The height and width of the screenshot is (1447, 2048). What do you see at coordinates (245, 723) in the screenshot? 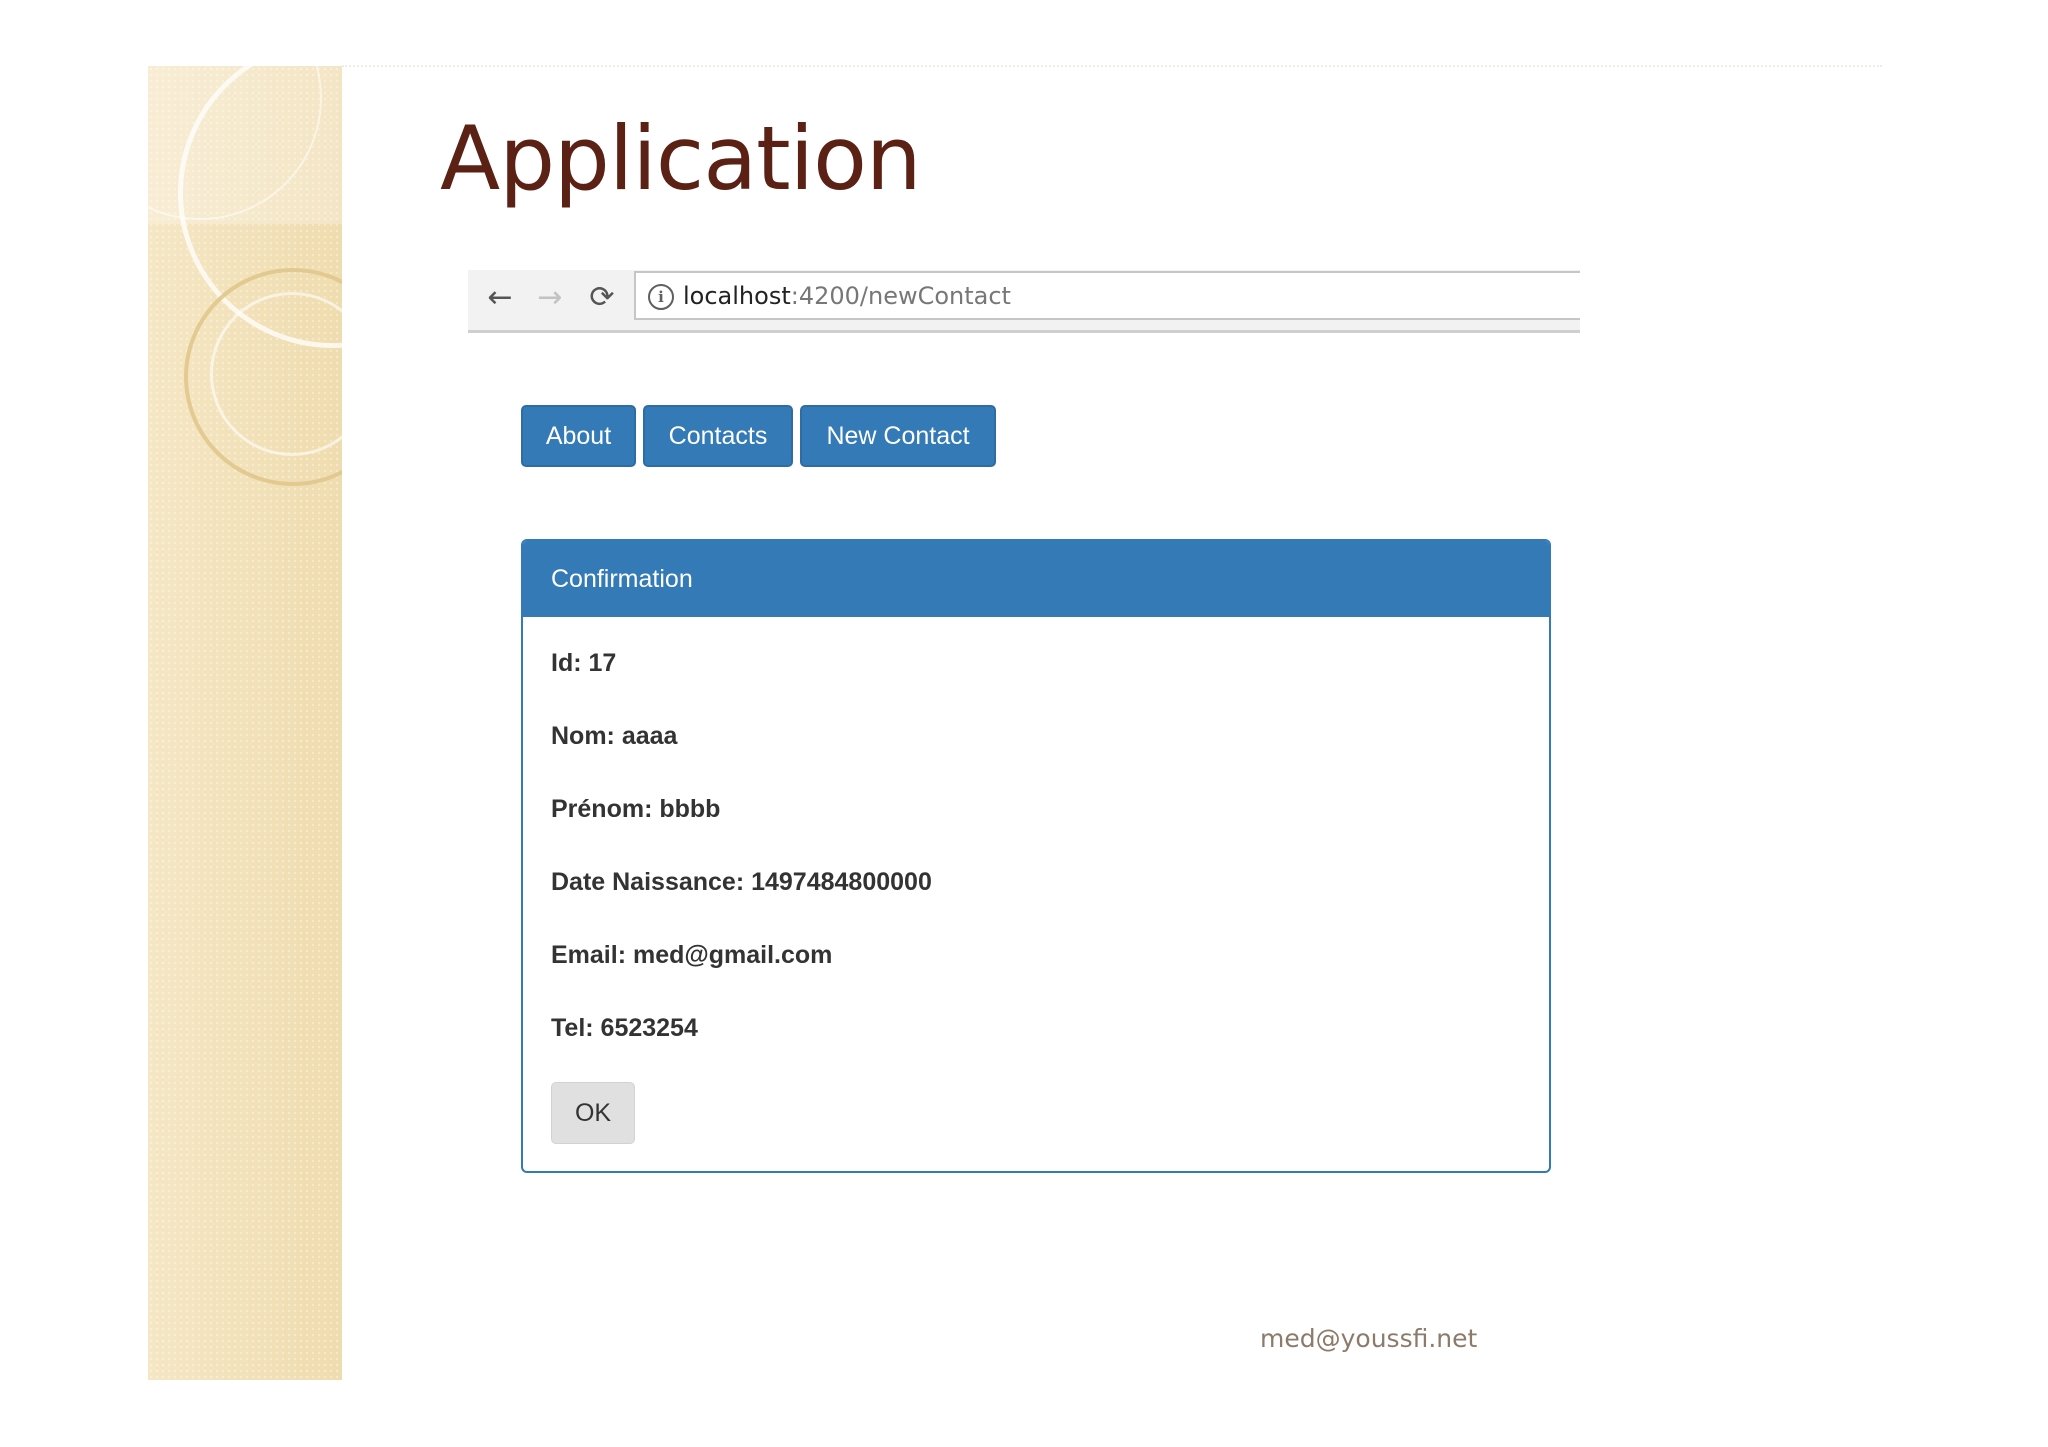
I see `decorative-side-band` at bounding box center [245, 723].